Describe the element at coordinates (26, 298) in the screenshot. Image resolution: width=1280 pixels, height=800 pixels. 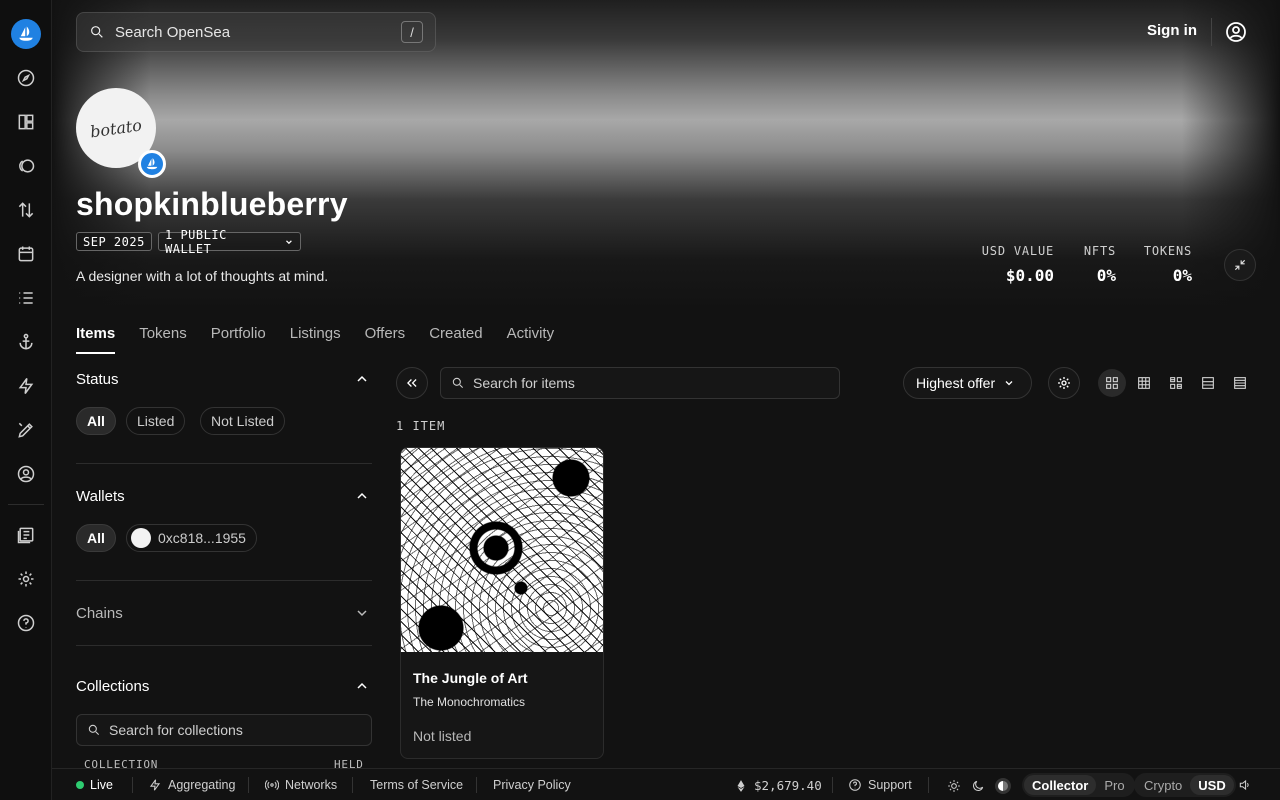
I see `list-icon` at that location.